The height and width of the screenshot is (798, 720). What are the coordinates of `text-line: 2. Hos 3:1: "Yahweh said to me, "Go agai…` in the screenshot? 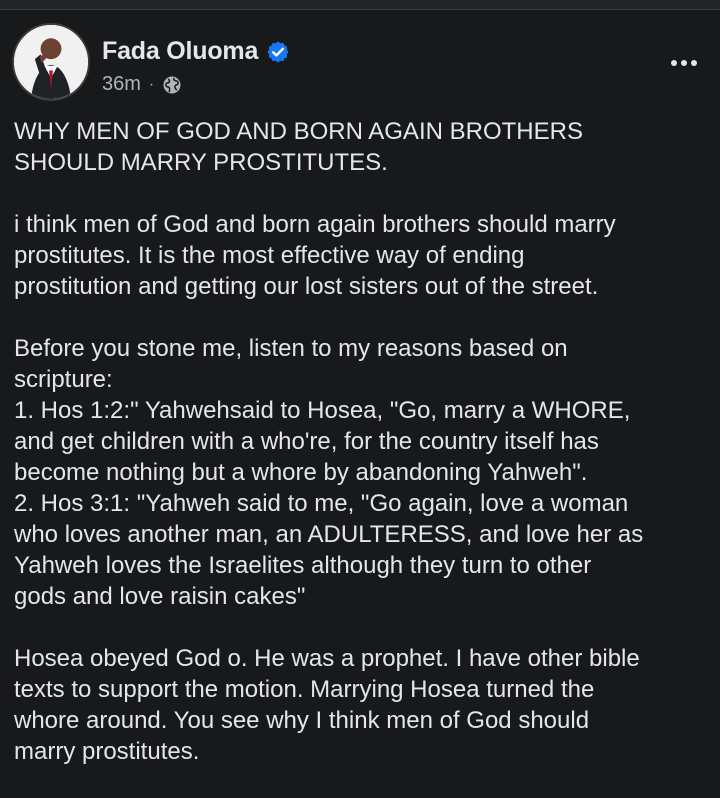 It's located at (321, 503).